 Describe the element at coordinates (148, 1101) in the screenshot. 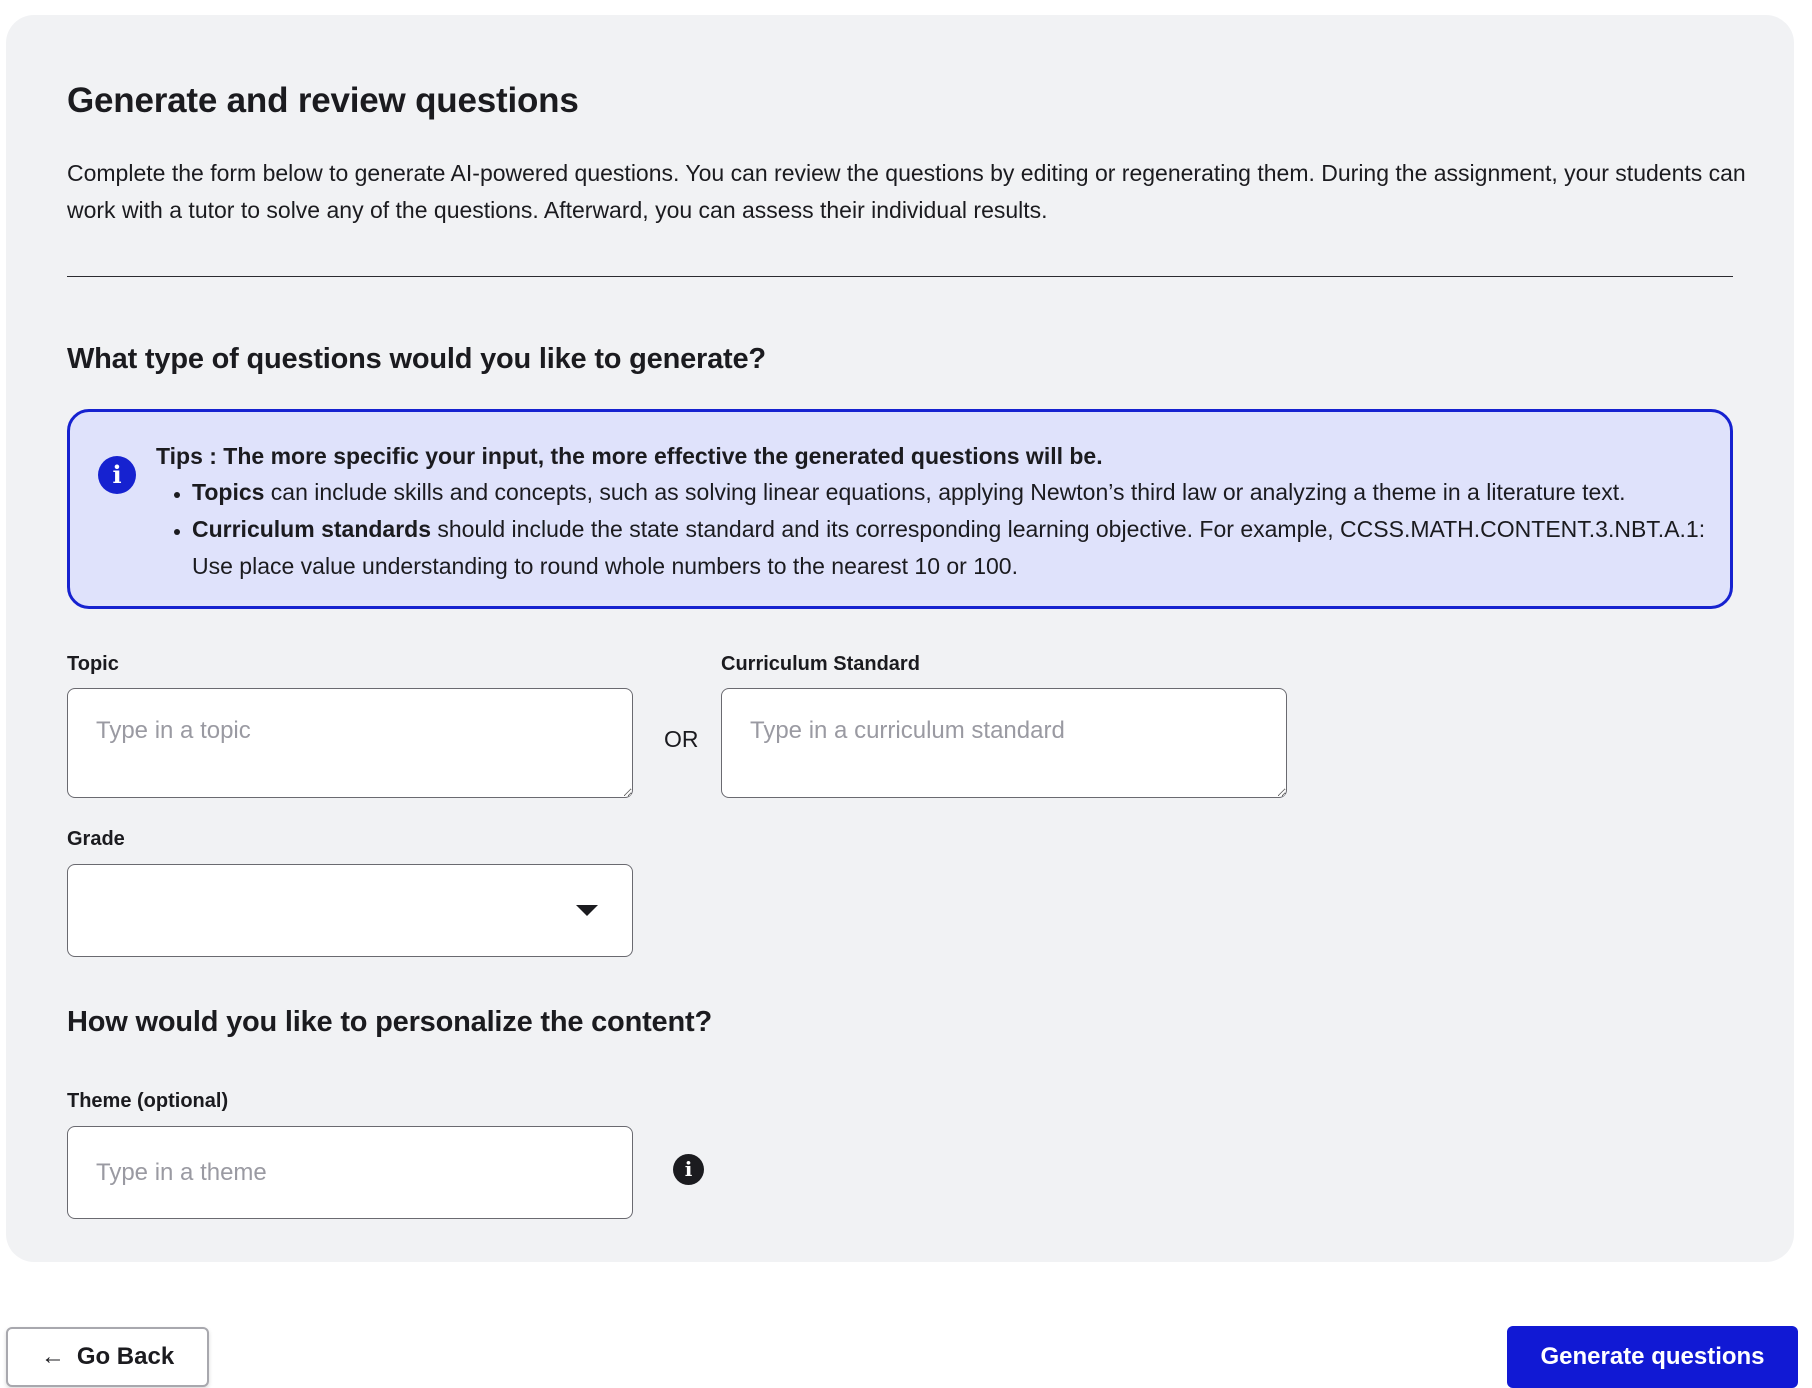

I see `theme-label: Theme (optional)` at that location.